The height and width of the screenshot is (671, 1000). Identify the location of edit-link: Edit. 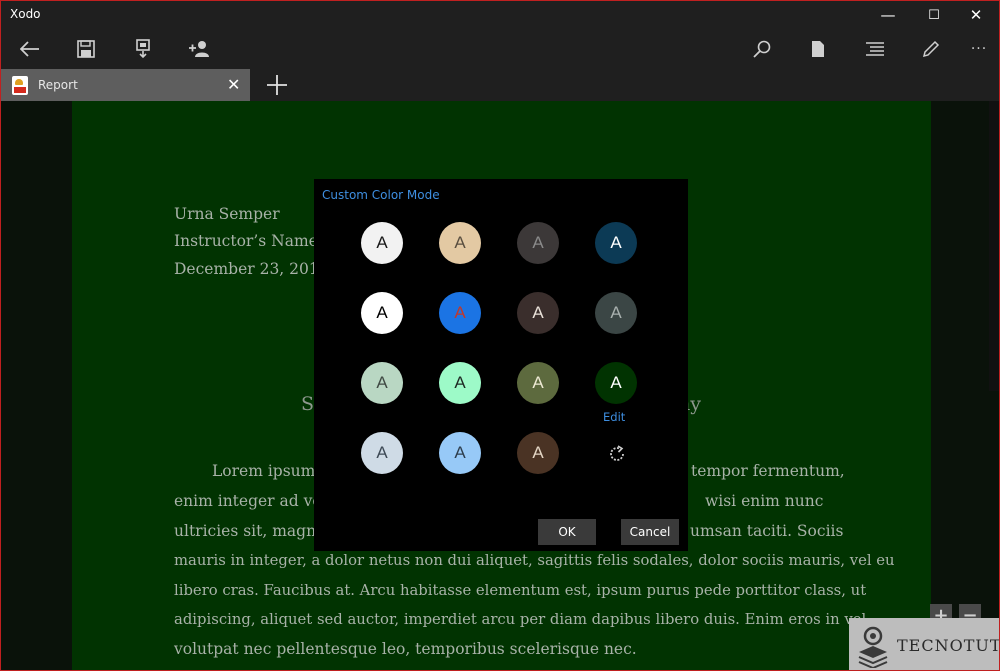
(614, 417).